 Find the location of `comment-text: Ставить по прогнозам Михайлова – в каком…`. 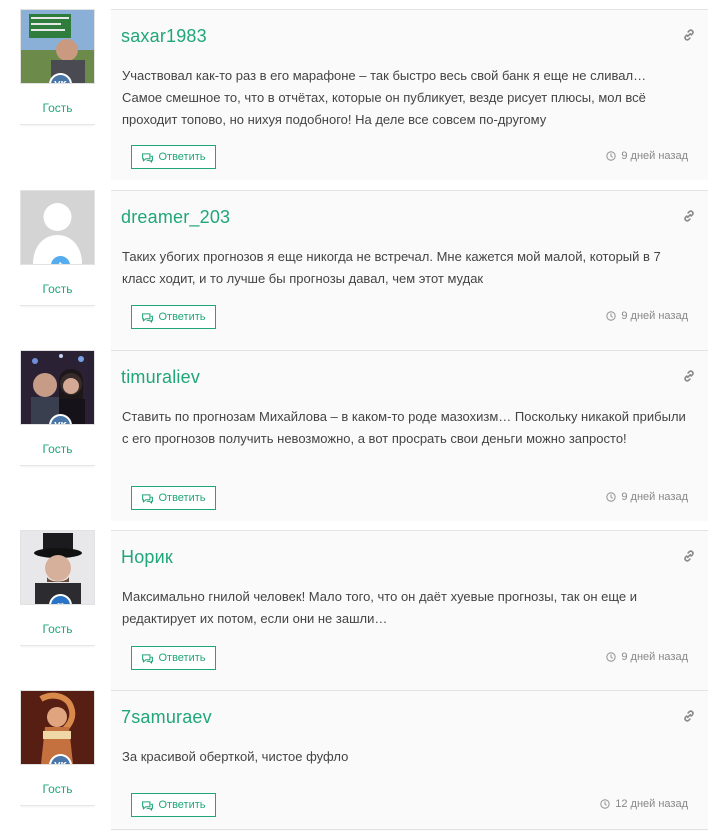

comment-text: Ставить по прогнозам Михайлова – в каком… is located at coordinates (404, 427).